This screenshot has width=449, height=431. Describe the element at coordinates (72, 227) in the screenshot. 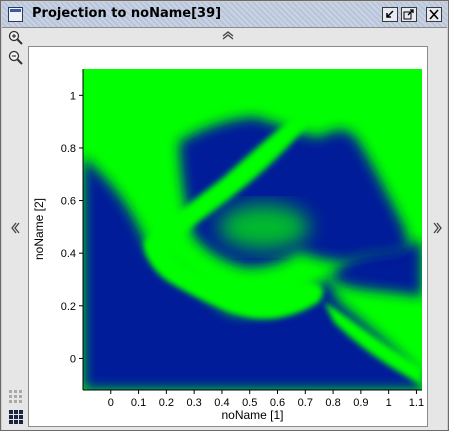

I see `y-axis-ticks: 0 0.2 0.4 0.6 0.8 1` at that location.